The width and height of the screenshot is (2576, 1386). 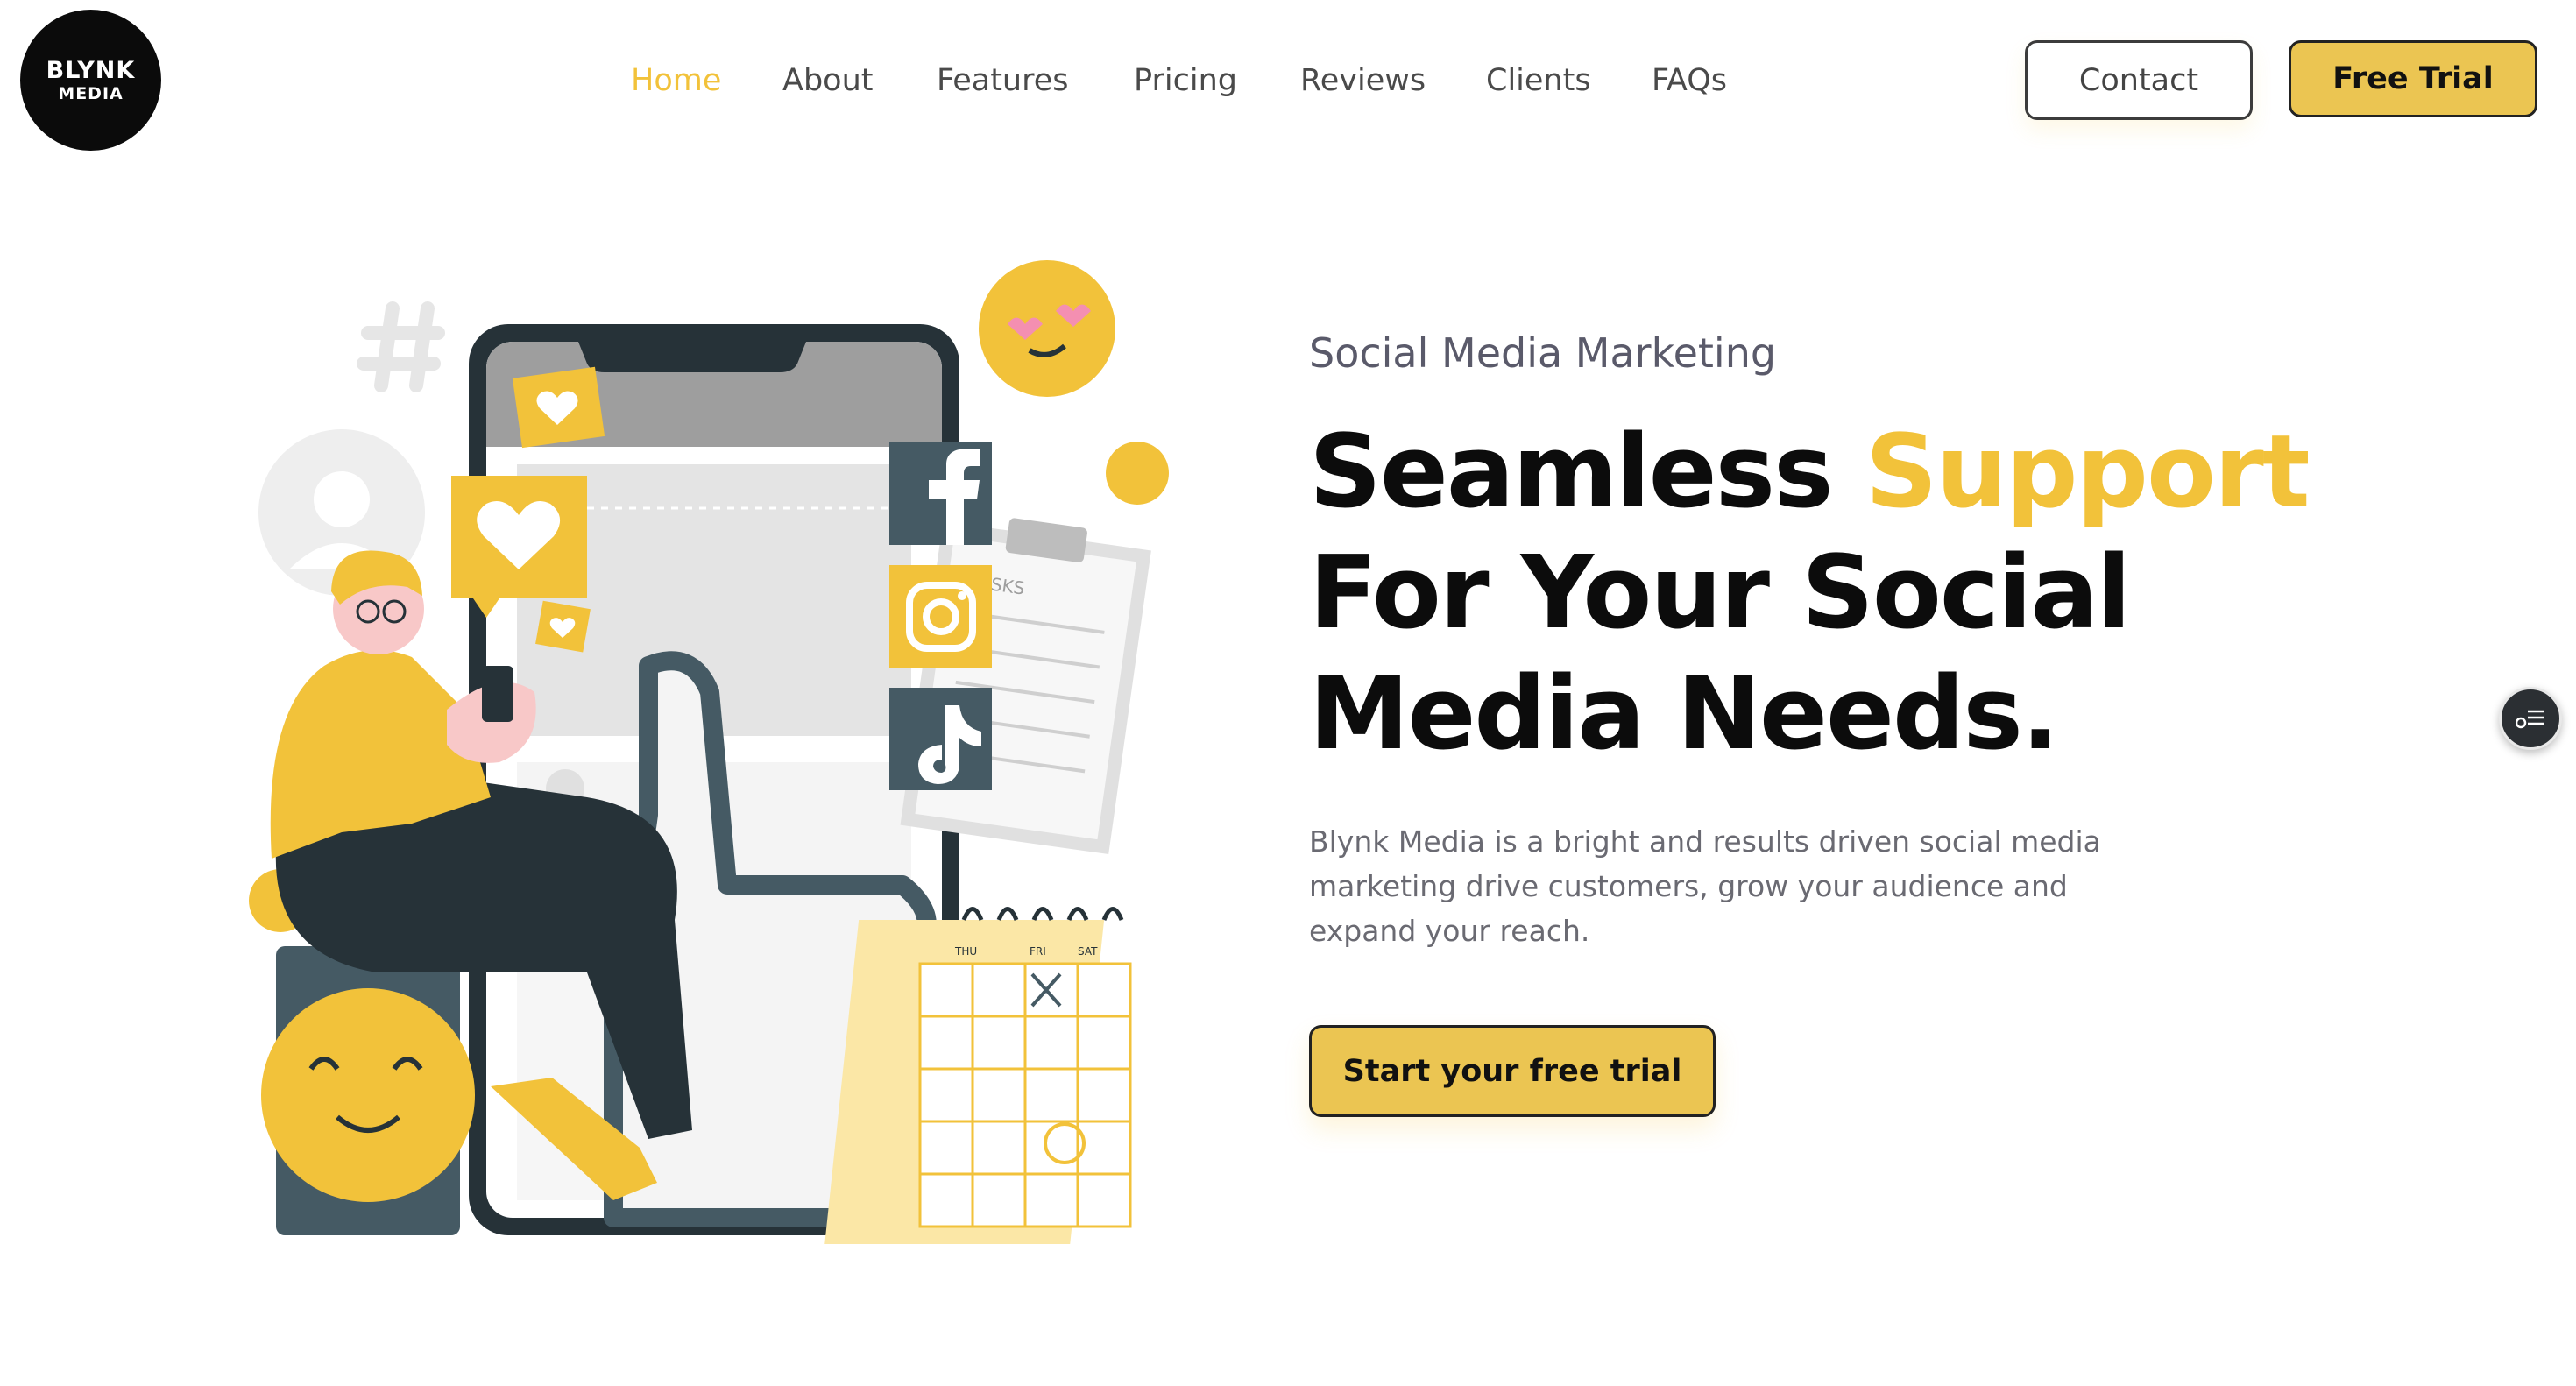 What do you see at coordinates (563, 626) in the screenshot?
I see `heart-icon-tiny` at bounding box center [563, 626].